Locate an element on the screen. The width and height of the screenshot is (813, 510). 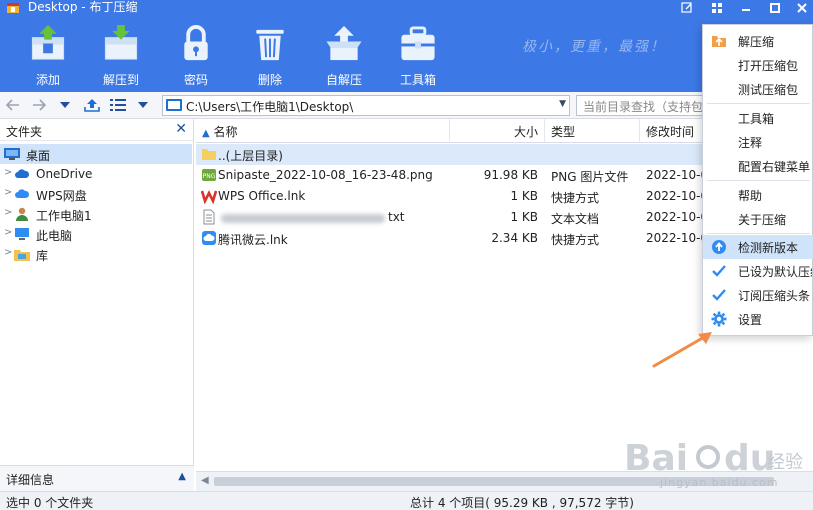
menu-item-settings: 设置 is located at coordinates (758, 319).